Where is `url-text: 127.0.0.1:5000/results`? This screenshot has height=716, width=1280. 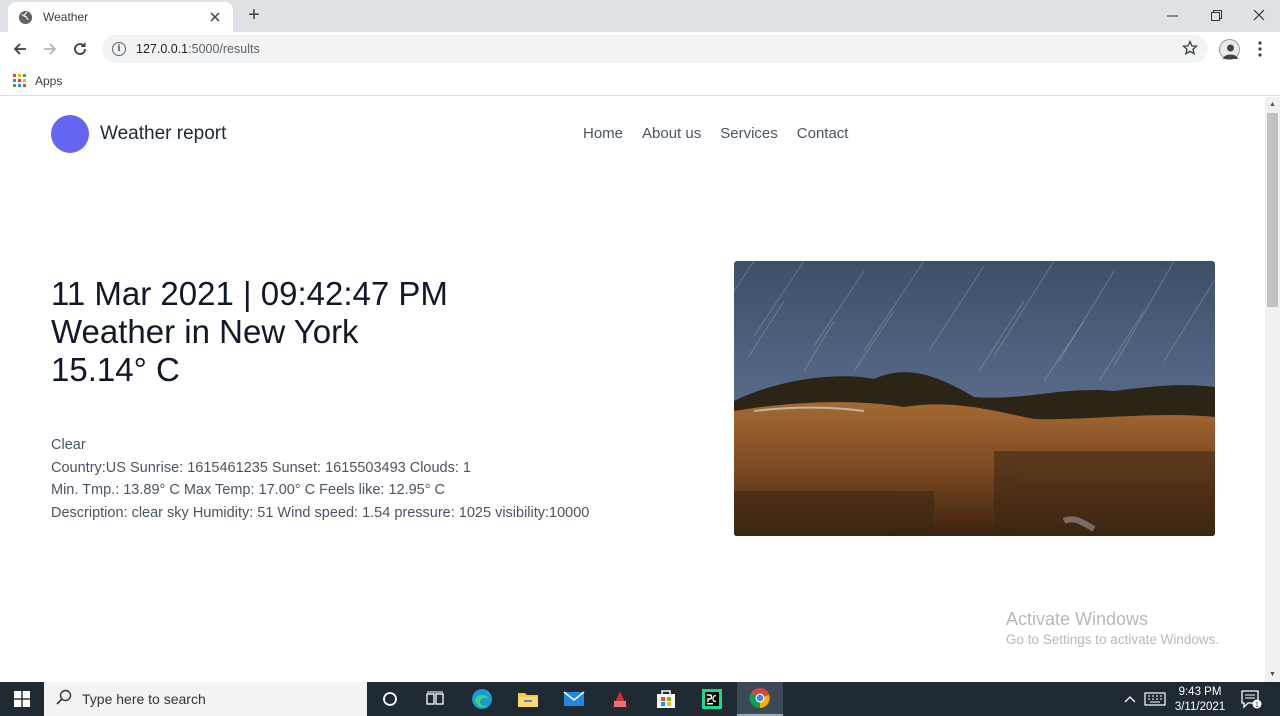 url-text: 127.0.0.1:5000/results is located at coordinates (198, 49).